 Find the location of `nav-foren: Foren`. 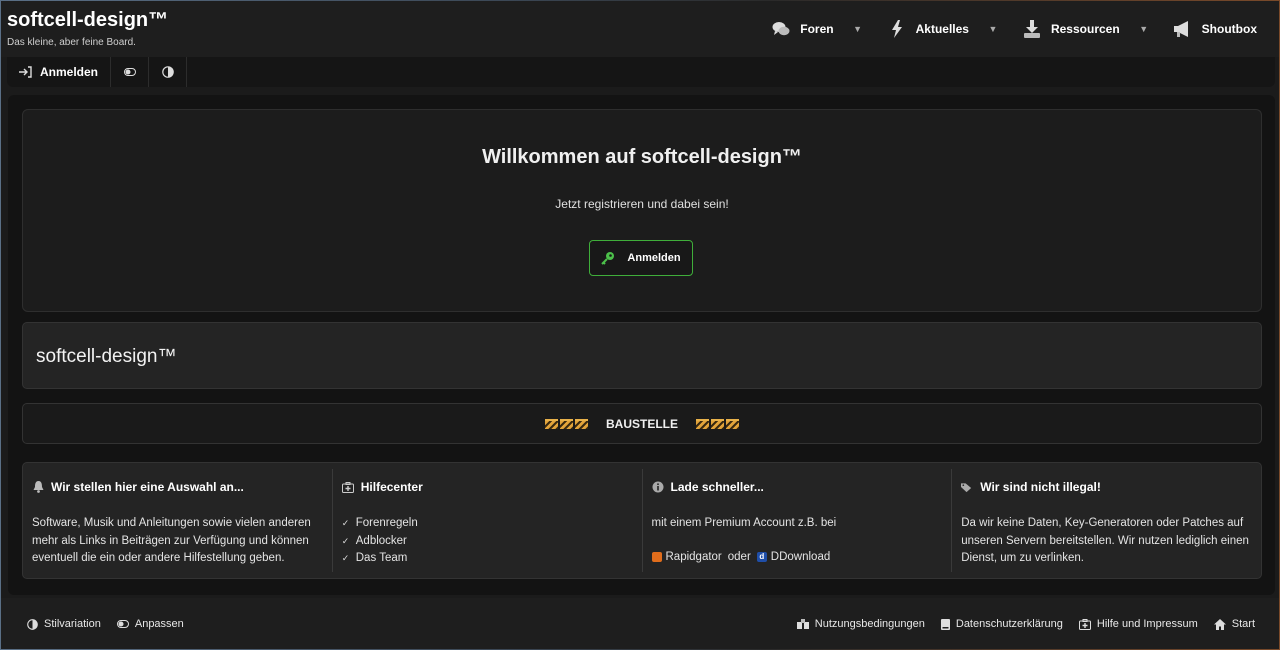

nav-foren: Foren is located at coordinates (802, 29).